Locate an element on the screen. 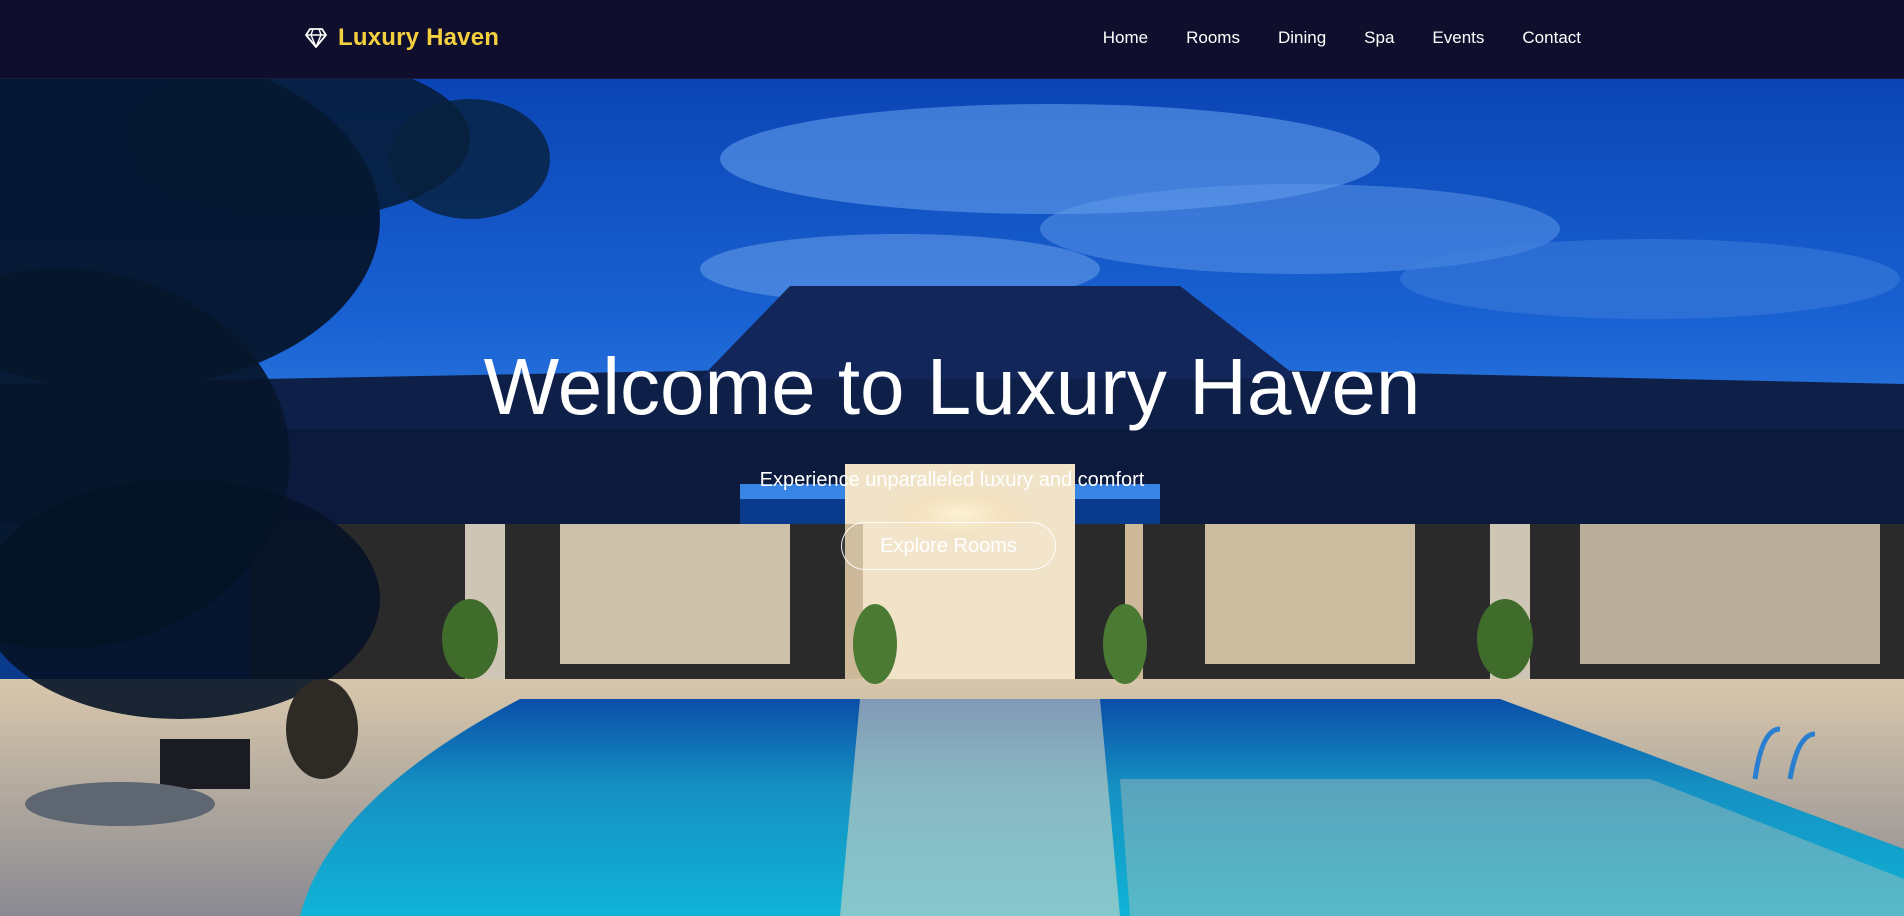  brand-logo: Luxury Haven is located at coordinates (401, 38).